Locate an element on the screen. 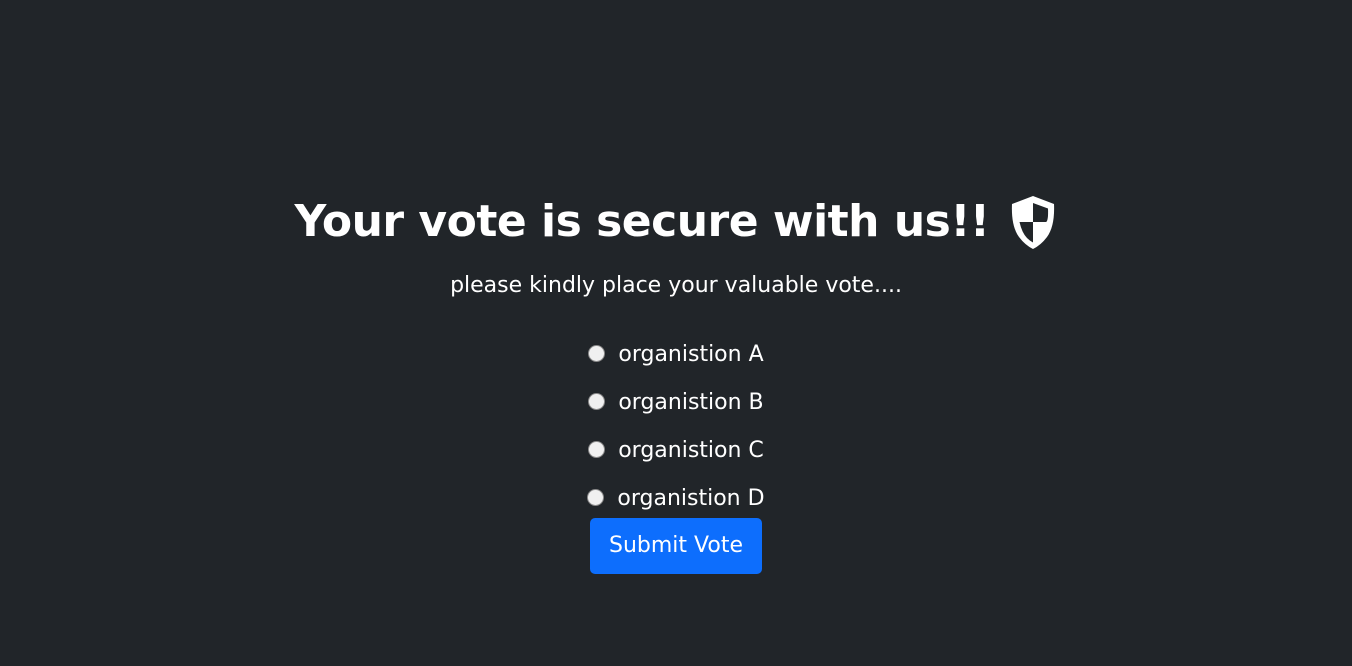 The width and height of the screenshot is (1352, 666). submit-row: Submit Vote is located at coordinates (676, 546).